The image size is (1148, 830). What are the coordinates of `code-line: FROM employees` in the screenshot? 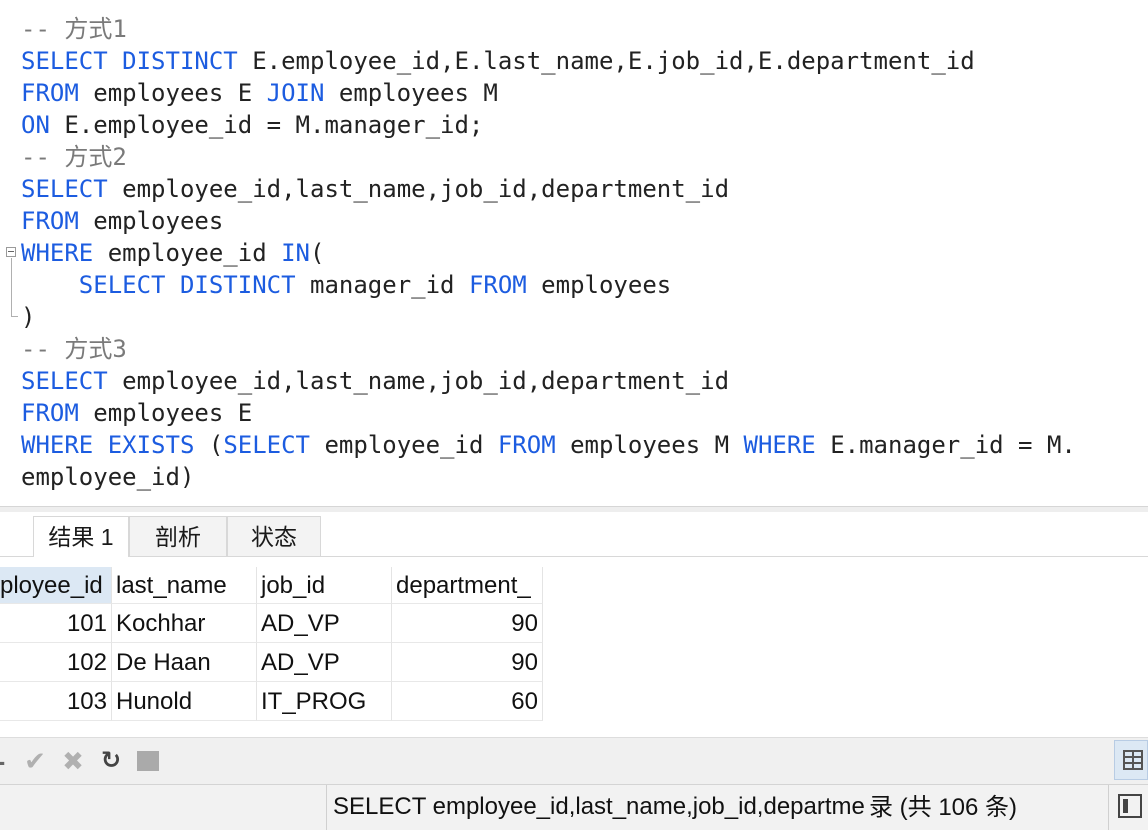 It's located at (122, 221).